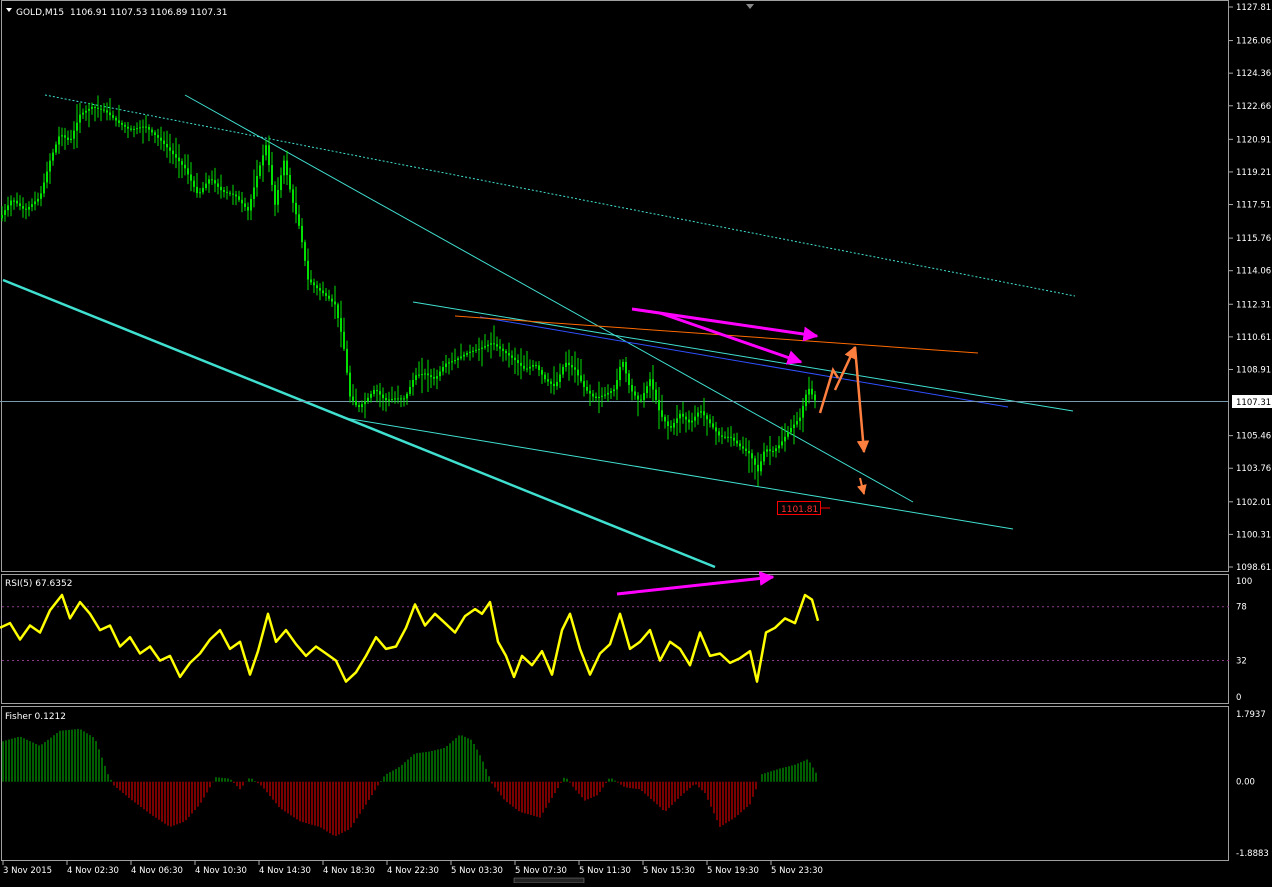 The width and height of the screenshot is (1272, 887). I want to click on target-label: 1101.81, so click(799, 510).